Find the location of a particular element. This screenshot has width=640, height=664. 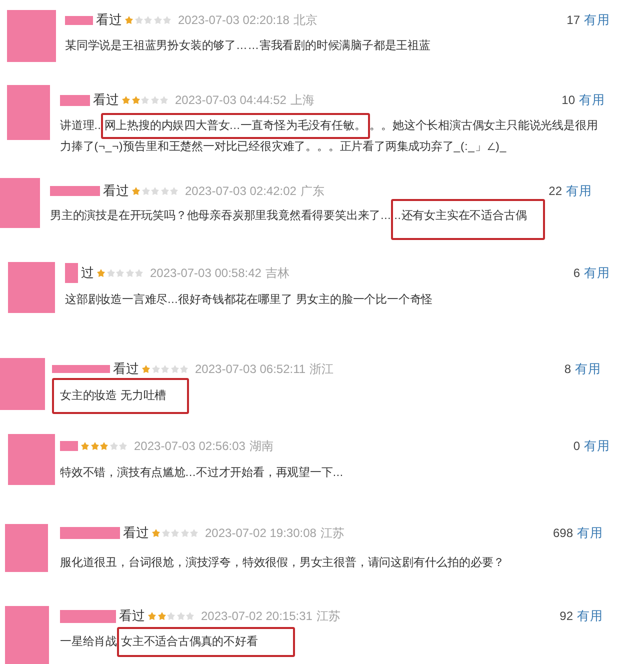

review-text: 服化道很丑，台词很尬，演技浮夸，特效很假，男女主很普，请问这剧有什么拍的必要？ is located at coordinates (282, 563).